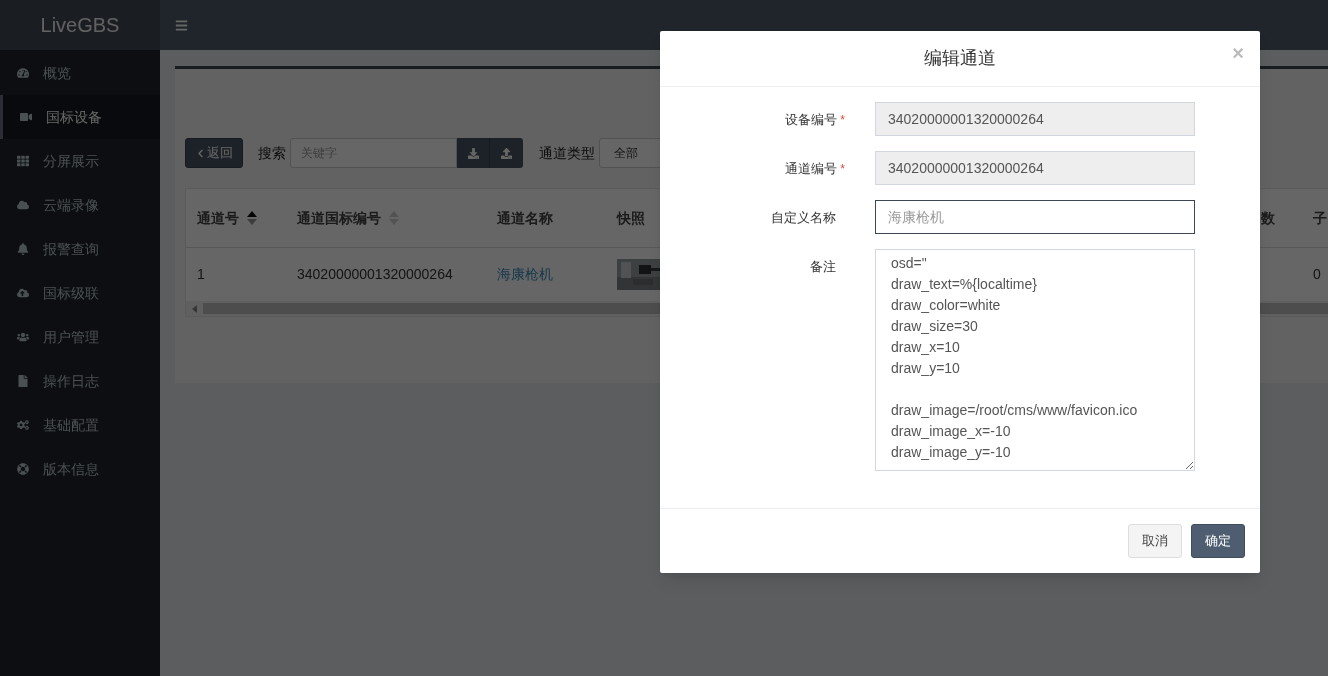 The height and width of the screenshot is (676, 1328). What do you see at coordinates (80, 73) in the screenshot?
I see `sidebar-item: 概览` at bounding box center [80, 73].